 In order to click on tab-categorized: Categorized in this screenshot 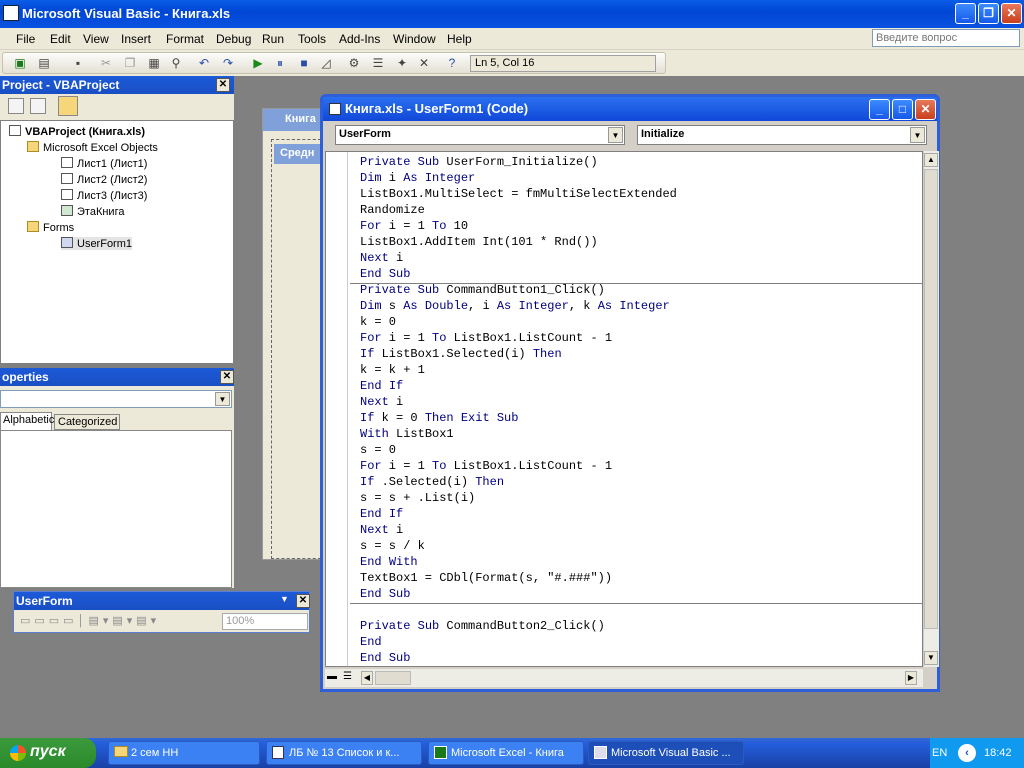, I will do `click(87, 422)`.